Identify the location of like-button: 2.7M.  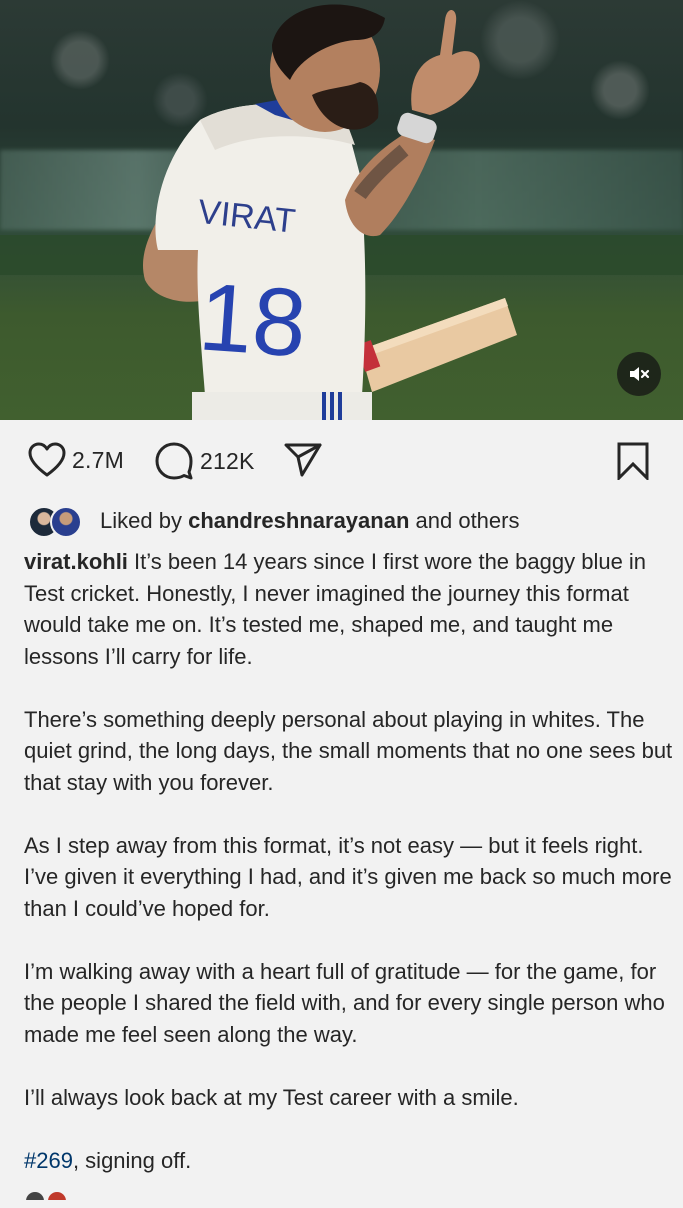
(76, 460).